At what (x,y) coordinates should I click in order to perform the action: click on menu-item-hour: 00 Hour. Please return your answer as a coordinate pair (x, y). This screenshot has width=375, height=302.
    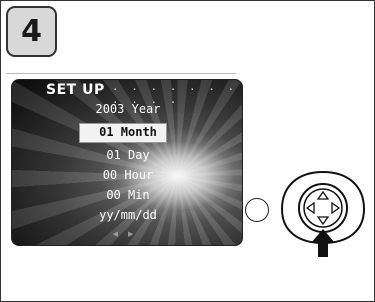
    Looking at the image, I should click on (127, 175).